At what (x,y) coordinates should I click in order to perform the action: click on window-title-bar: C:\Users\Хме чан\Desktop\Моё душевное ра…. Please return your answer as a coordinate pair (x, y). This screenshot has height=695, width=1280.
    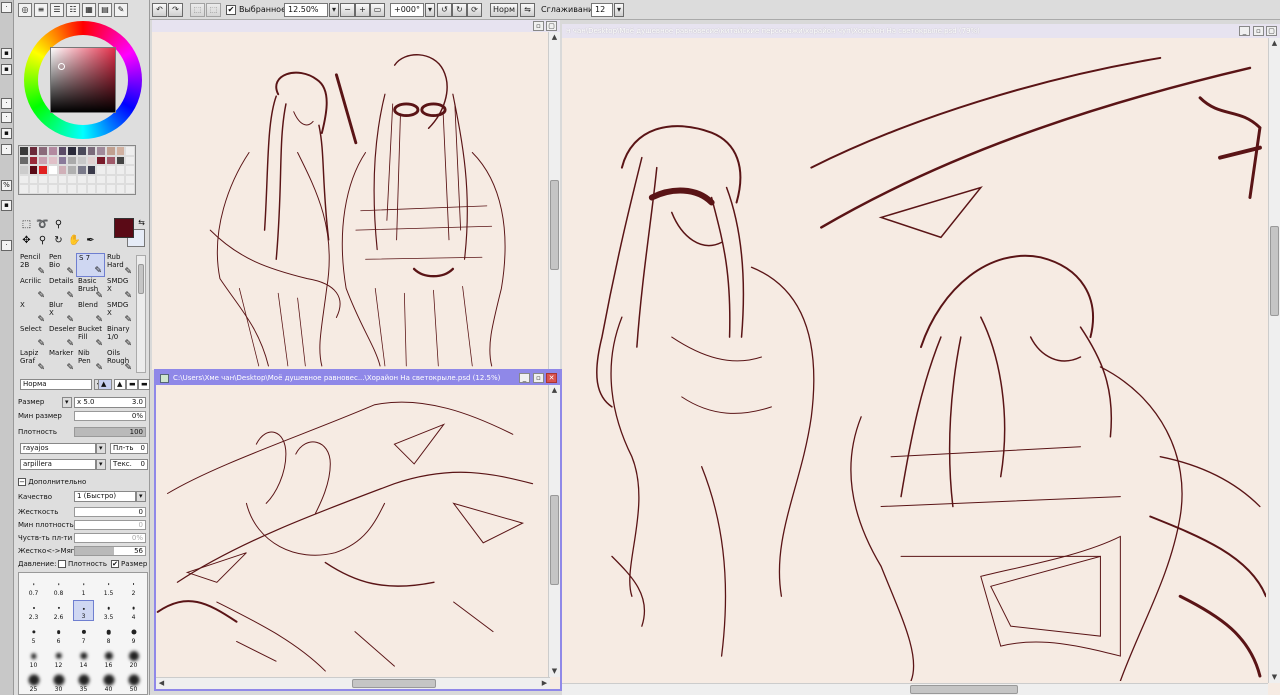
    Looking at the image, I should click on (358, 378).